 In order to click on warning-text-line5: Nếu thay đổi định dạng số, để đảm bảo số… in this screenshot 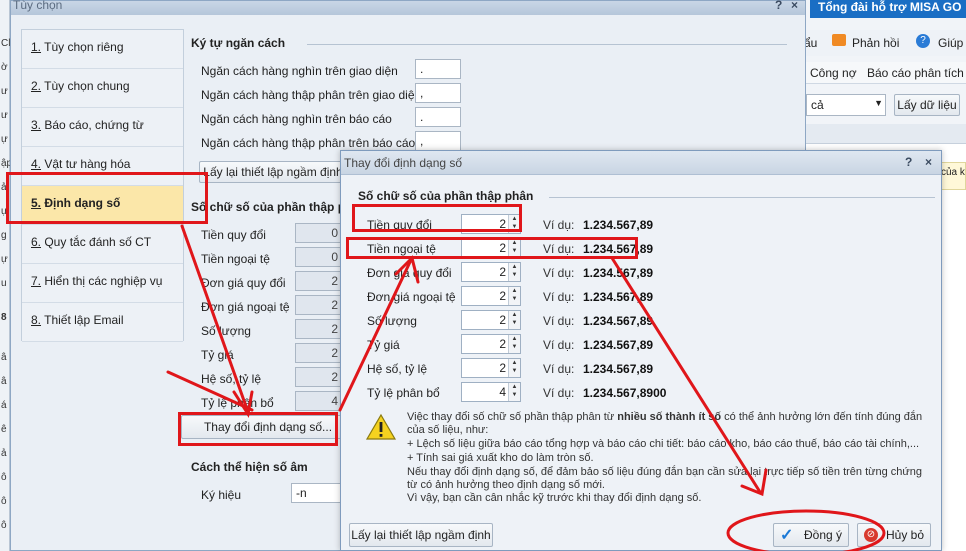, I will do `click(665, 472)`.